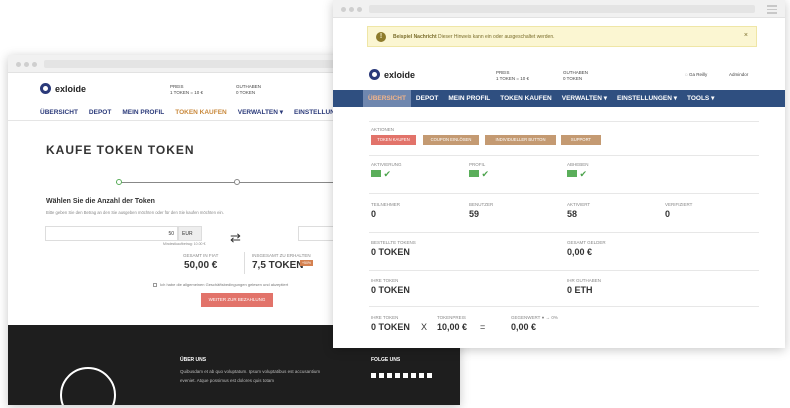 The width and height of the screenshot is (790, 408). I want to click on mail-icon: ✔, so click(381, 174).